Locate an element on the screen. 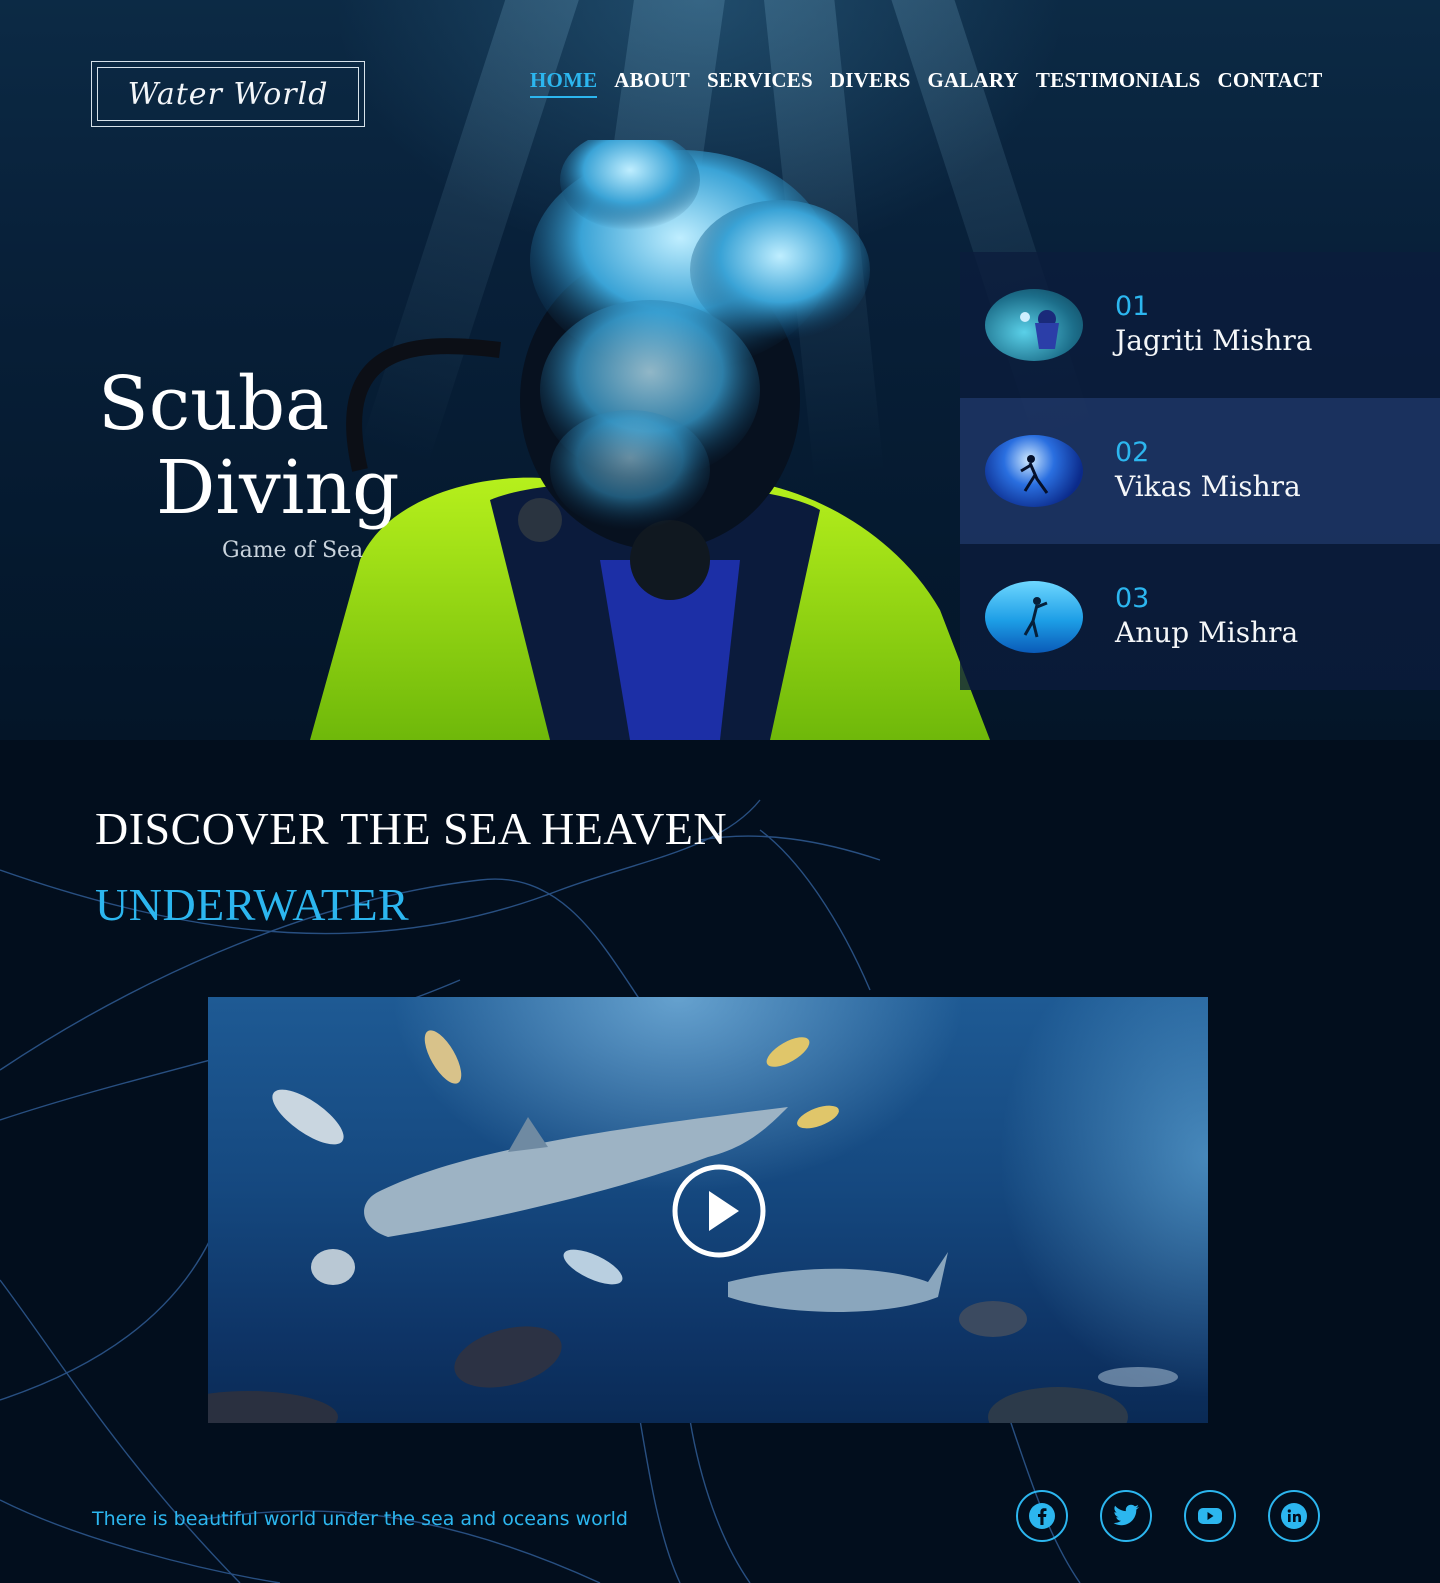  discover-title: DISCOVER THE SEA HEAVEN is located at coordinates (411, 828).